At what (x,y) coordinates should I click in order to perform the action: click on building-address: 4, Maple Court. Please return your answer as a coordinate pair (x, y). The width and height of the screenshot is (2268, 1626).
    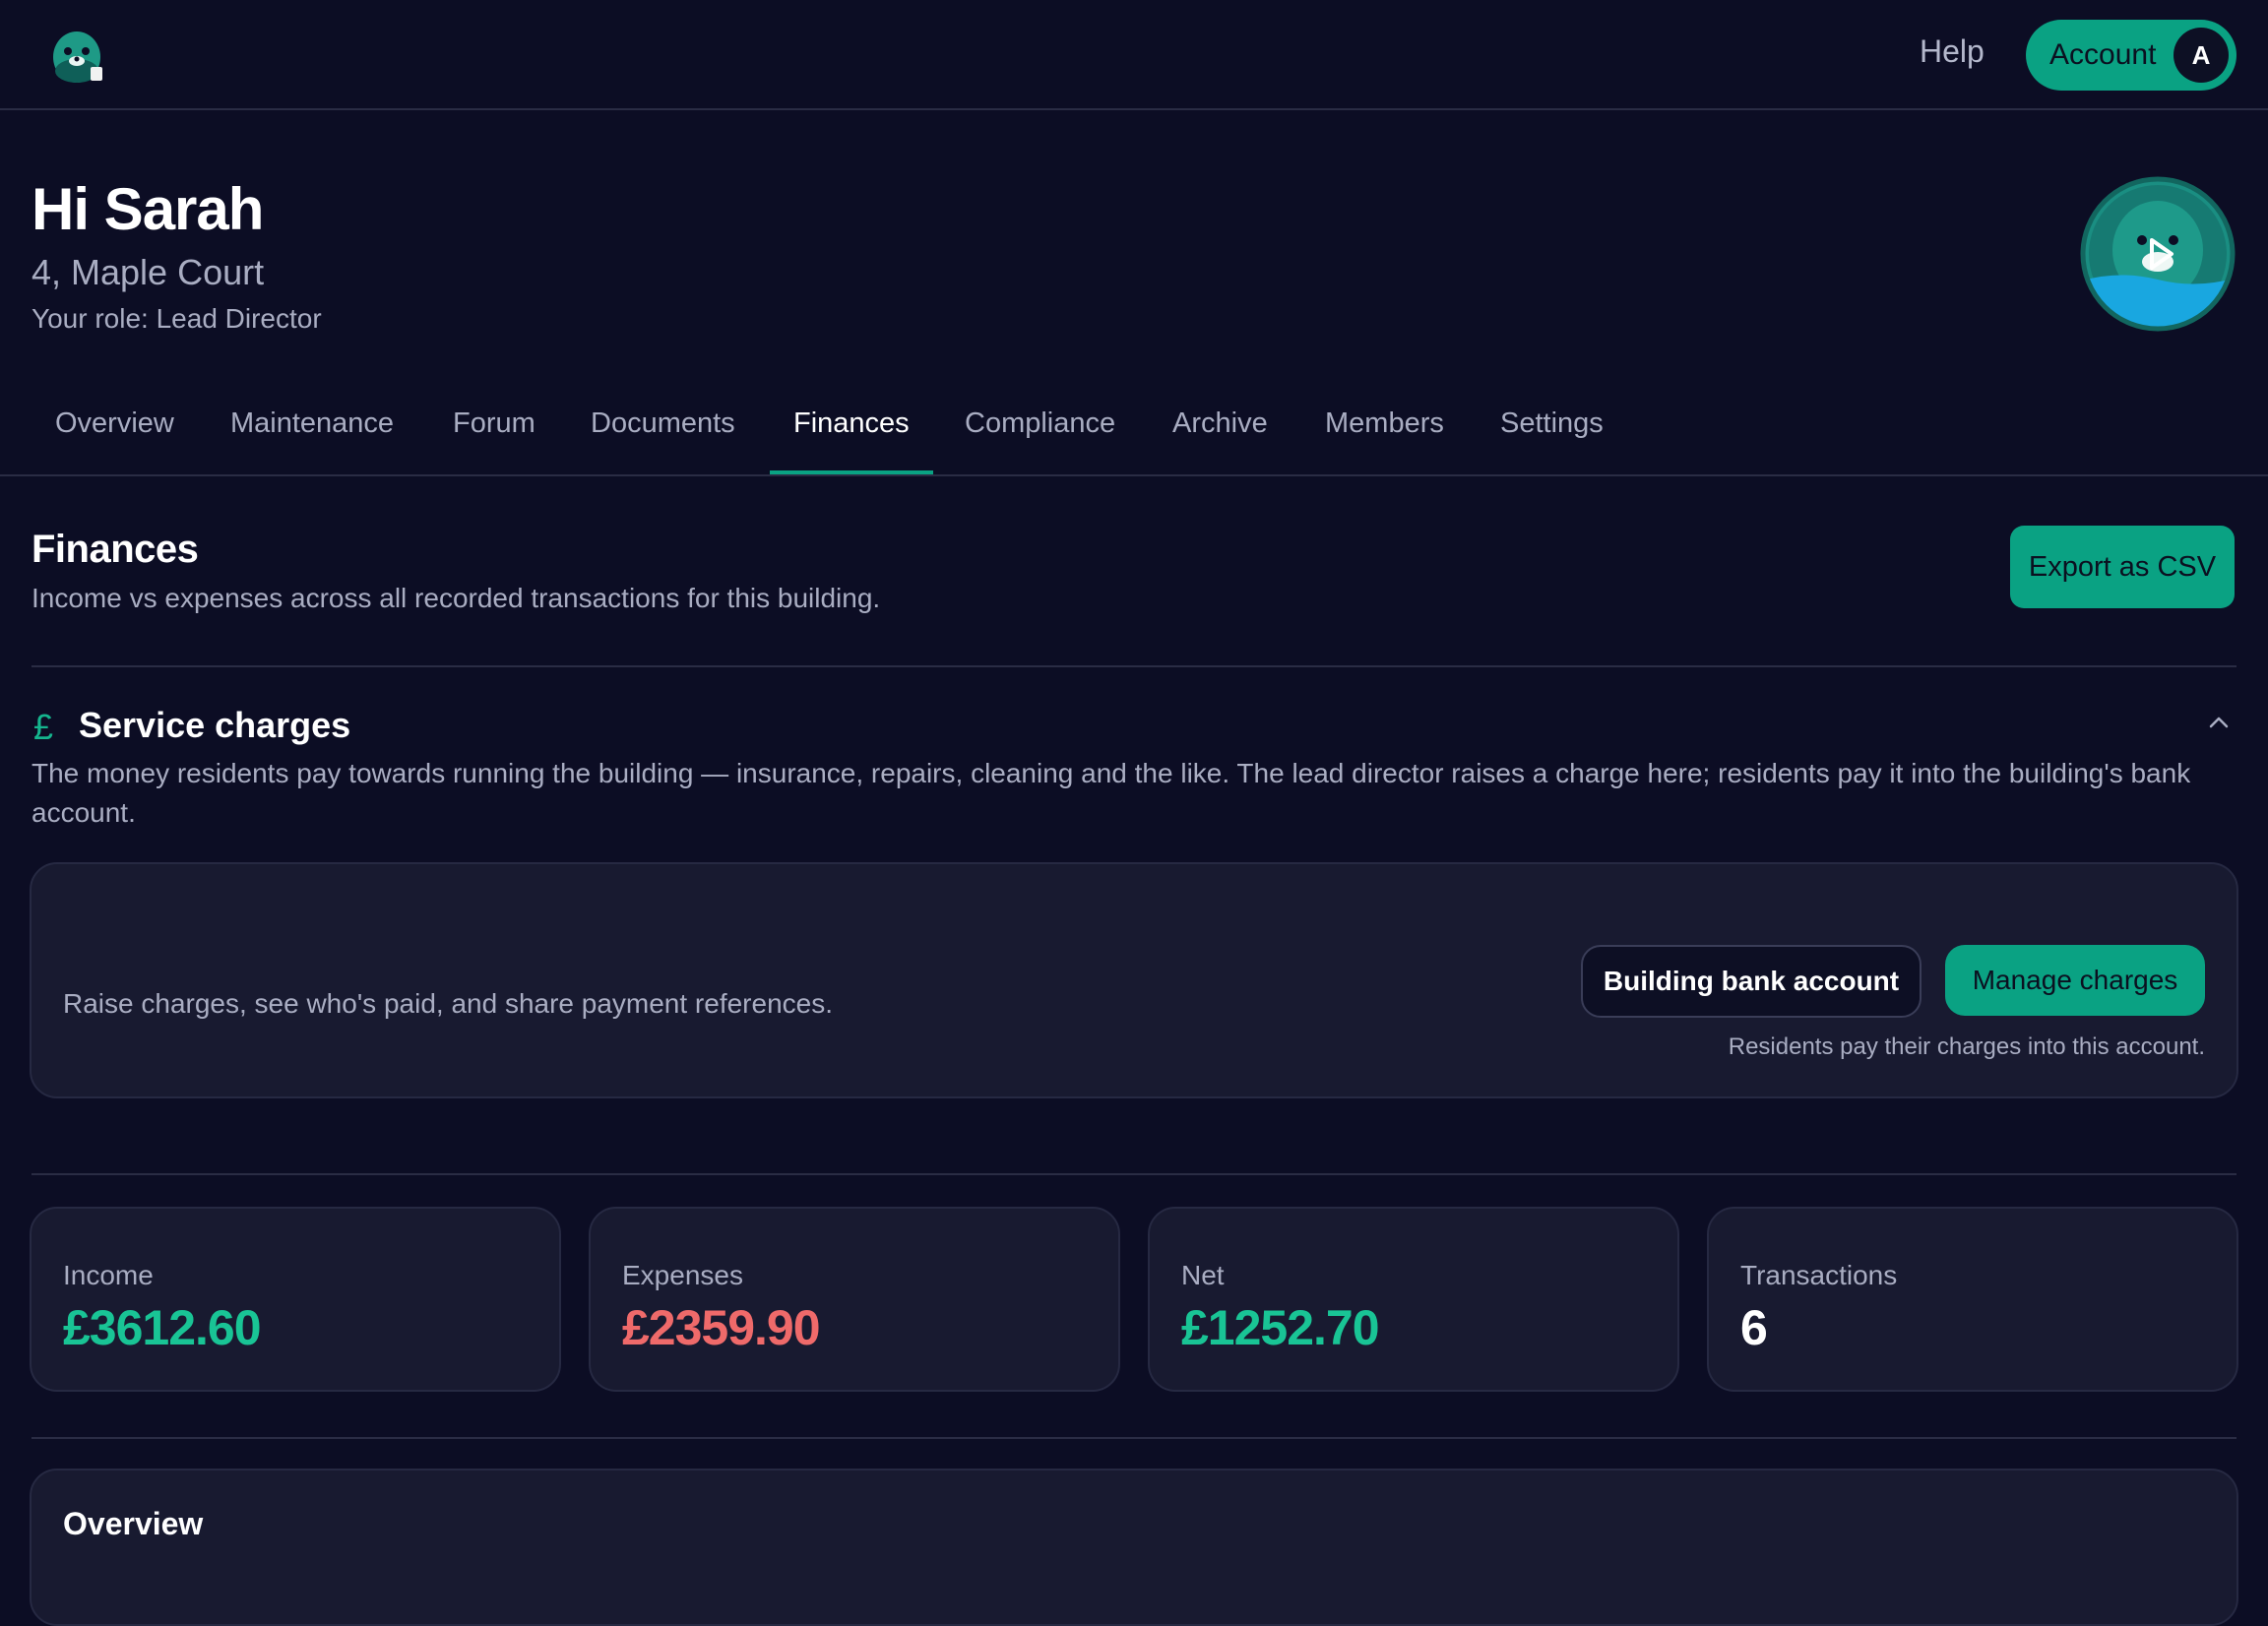
    Looking at the image, I should click on (148, 272).